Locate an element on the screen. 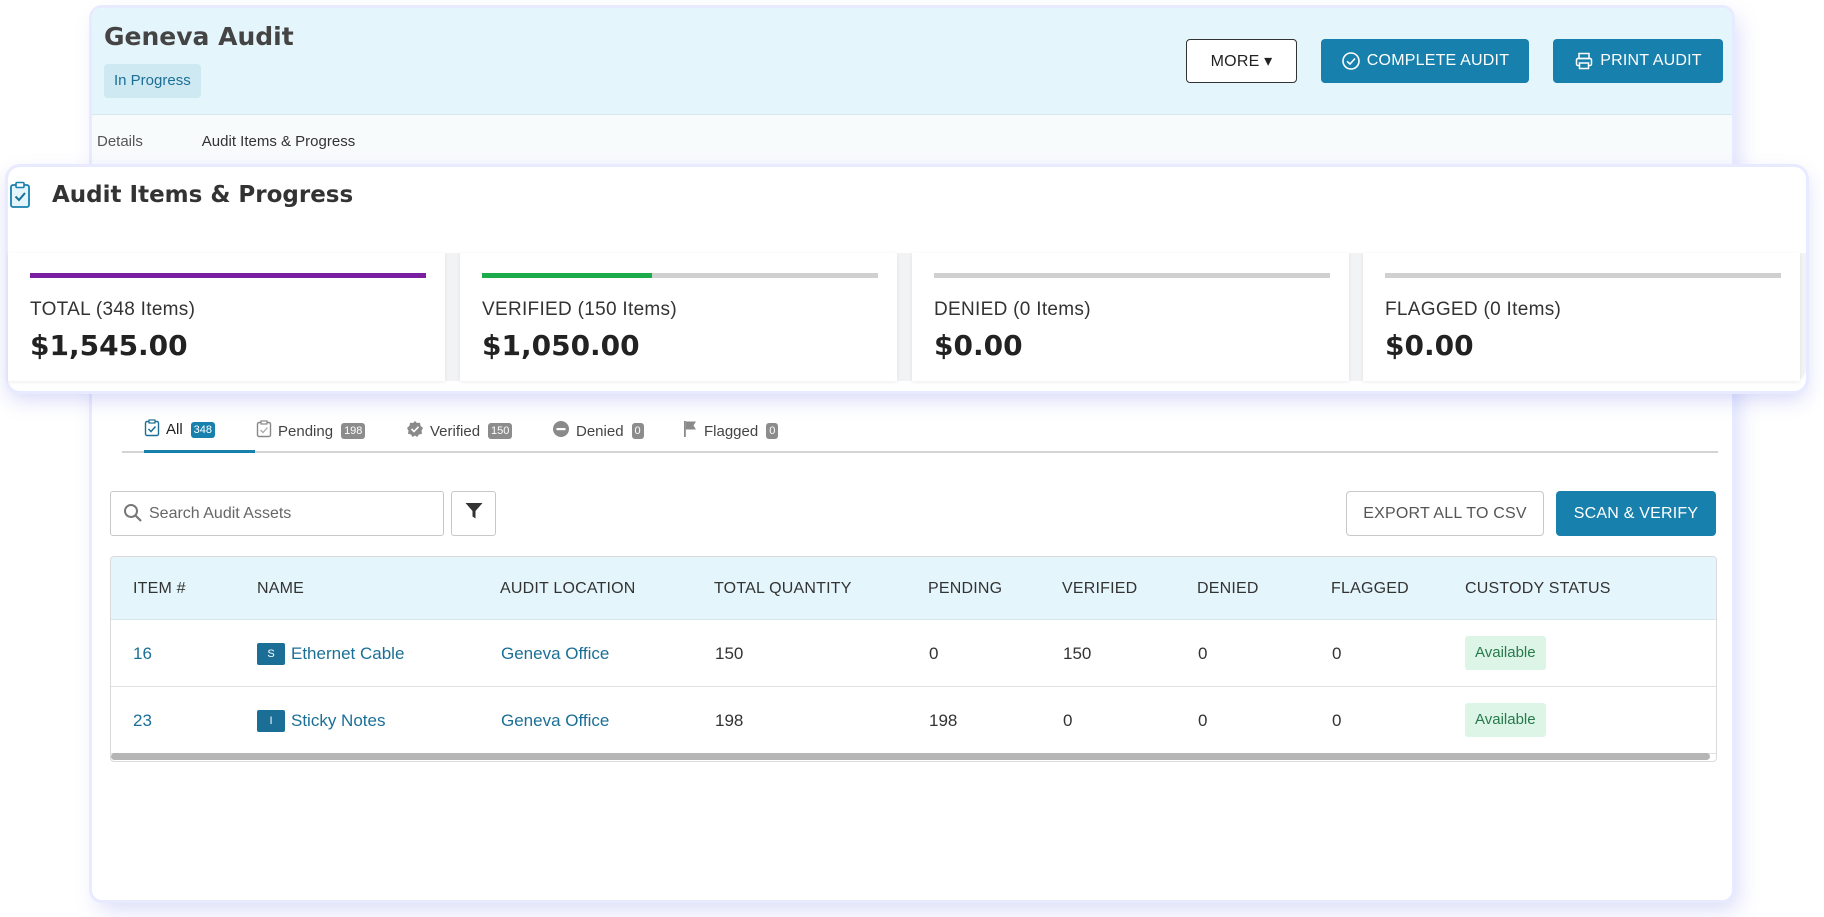 The width and height of the screenshot is (1824, 917). total-label: TOTAL (348 Items) is located at coordinates (113, 309).